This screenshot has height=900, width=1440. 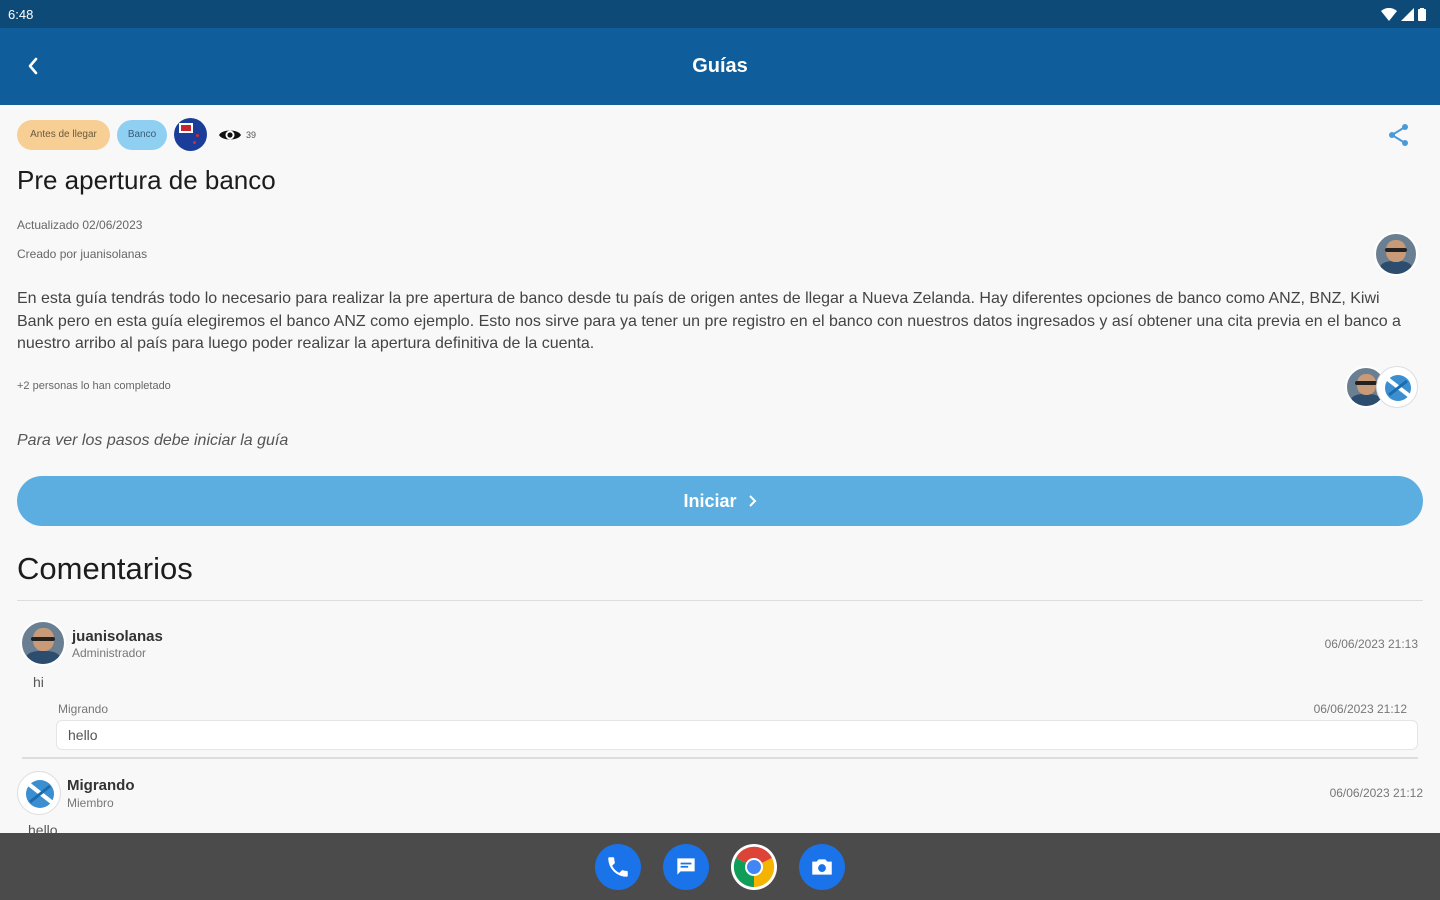 I want to click on eye-icon, so click(x=230, y=134).